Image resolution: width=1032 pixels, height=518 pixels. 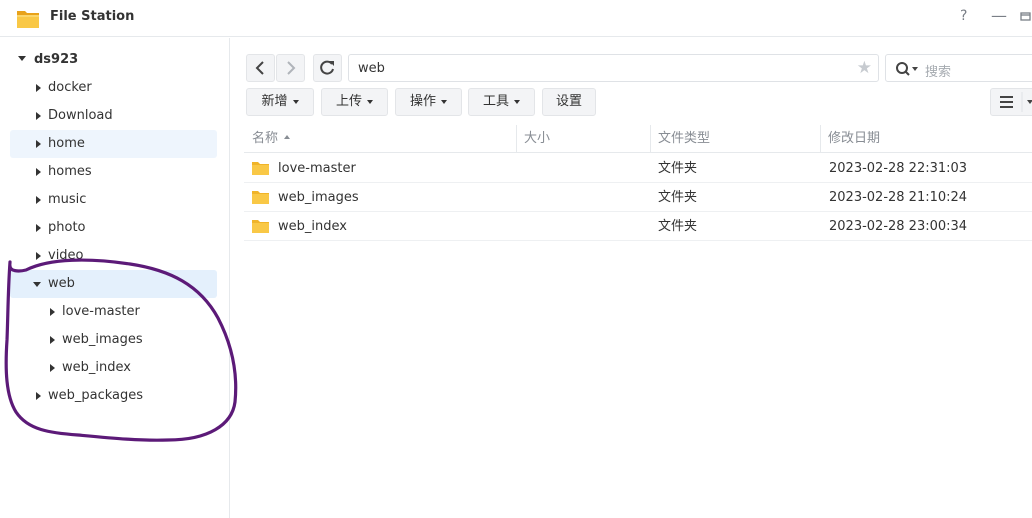 I want to click on refresh-icon, so click(x=327, y=67).